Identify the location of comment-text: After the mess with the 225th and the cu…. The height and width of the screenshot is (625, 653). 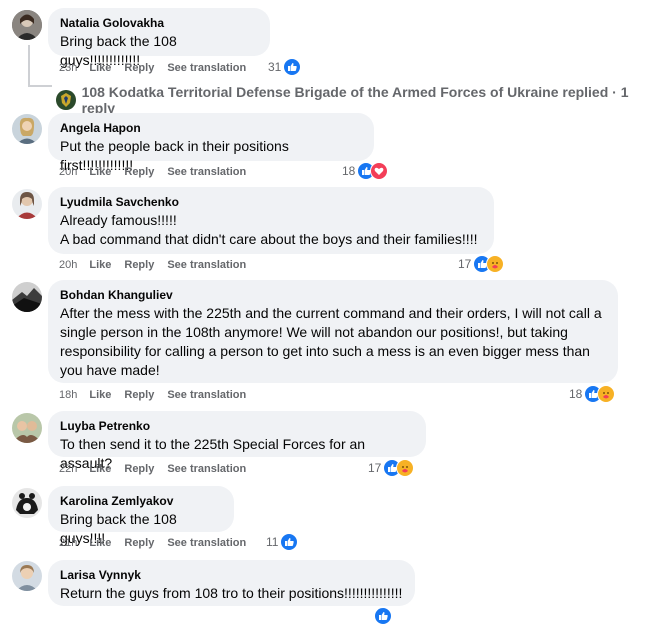
(331, 313).